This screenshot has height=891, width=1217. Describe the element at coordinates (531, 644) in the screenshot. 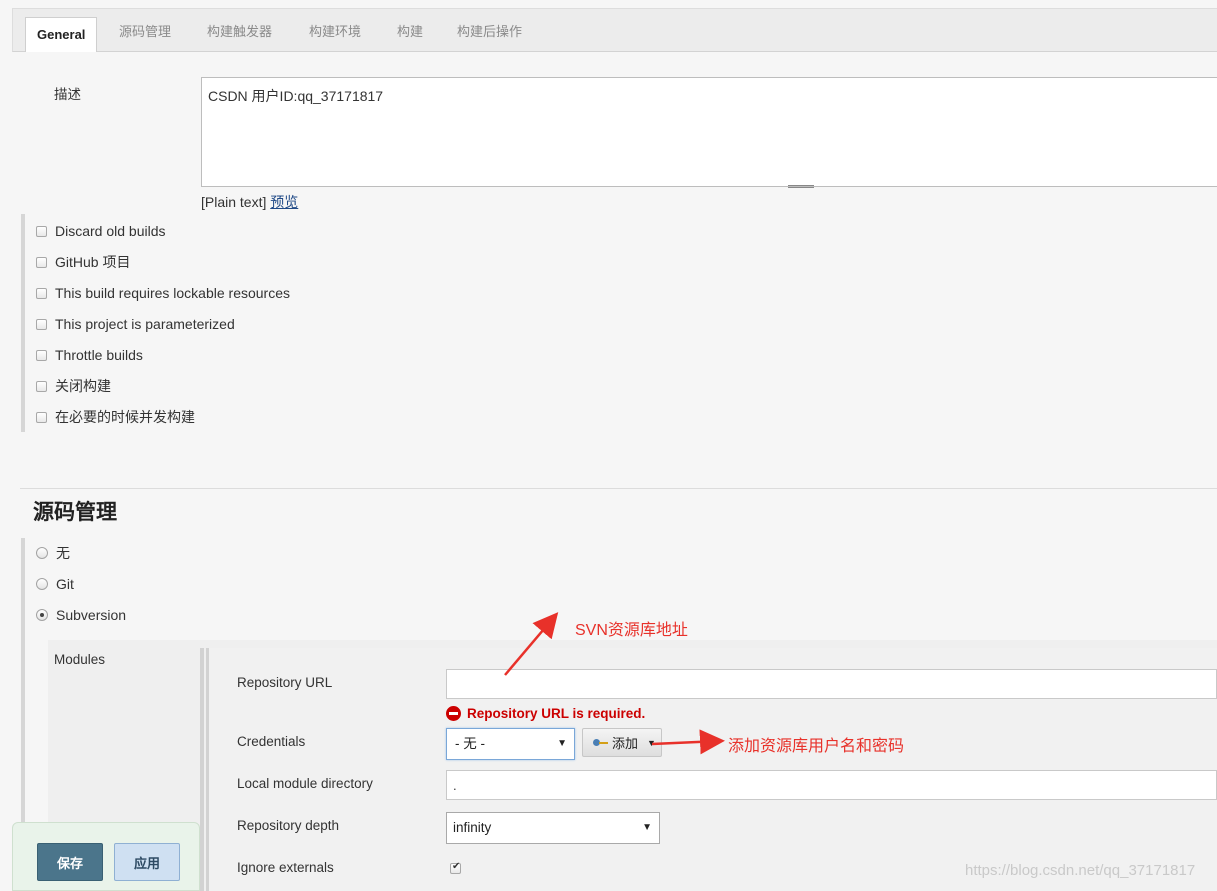

I see `arrow-to-repository-url` at that location.